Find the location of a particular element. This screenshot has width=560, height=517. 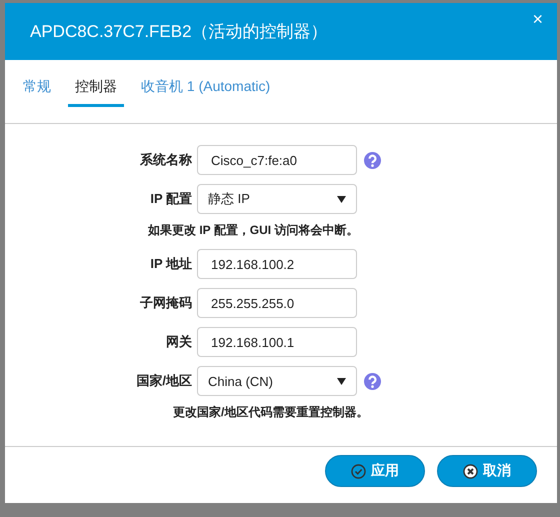

field-label: 网关 is located at coordinates (179, 342).